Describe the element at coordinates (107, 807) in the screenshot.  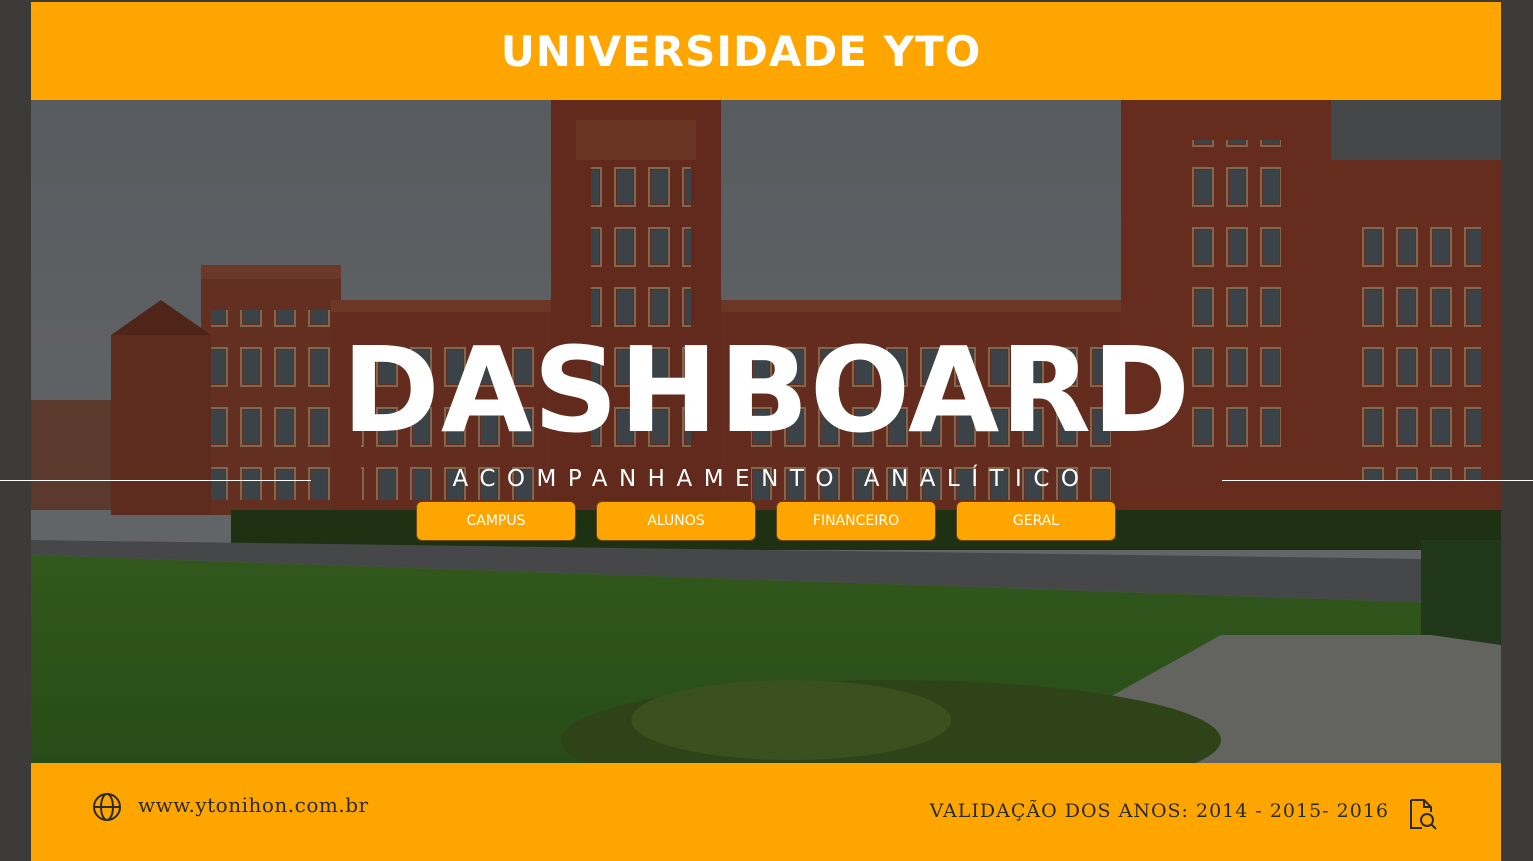
I see `globe-icon` at that location.